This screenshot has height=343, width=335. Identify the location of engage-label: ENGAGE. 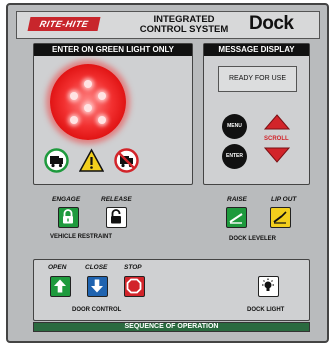
(66, 199).